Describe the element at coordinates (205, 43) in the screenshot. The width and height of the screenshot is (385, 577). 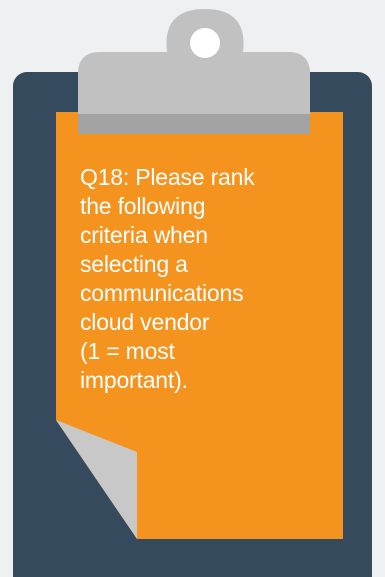
I see `clip-hole` at that location.